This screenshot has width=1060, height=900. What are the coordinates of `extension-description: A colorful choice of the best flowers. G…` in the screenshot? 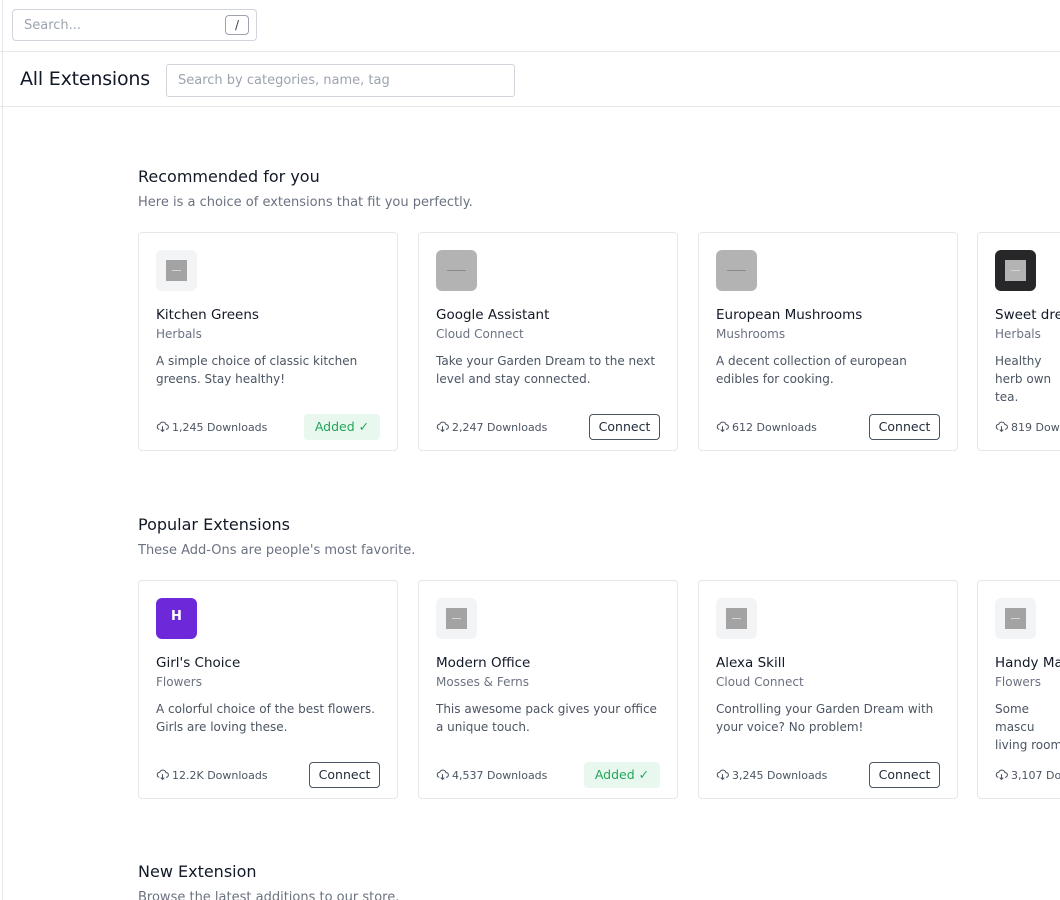 It's located at (265, 718).